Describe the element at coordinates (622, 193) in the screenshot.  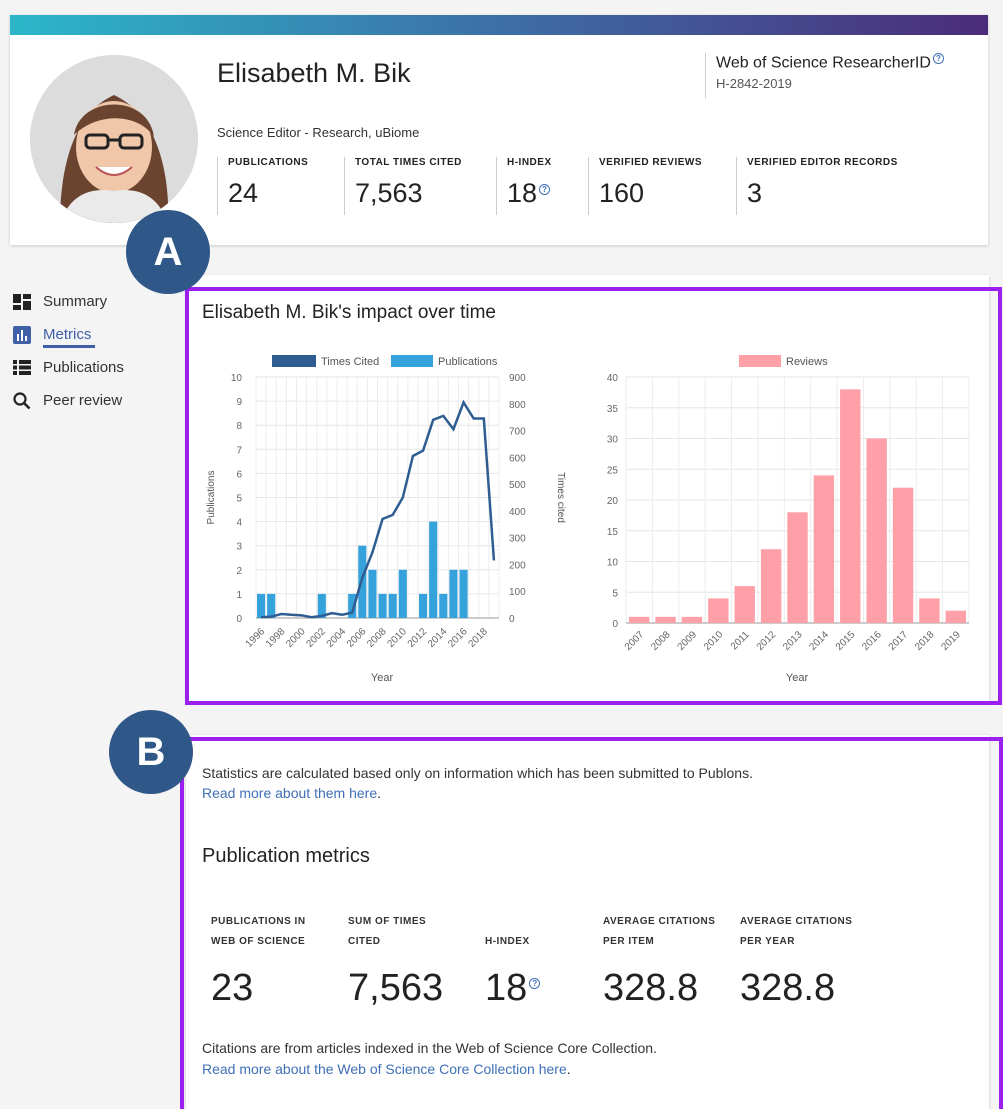
I see `stat-value: 160` at that location.